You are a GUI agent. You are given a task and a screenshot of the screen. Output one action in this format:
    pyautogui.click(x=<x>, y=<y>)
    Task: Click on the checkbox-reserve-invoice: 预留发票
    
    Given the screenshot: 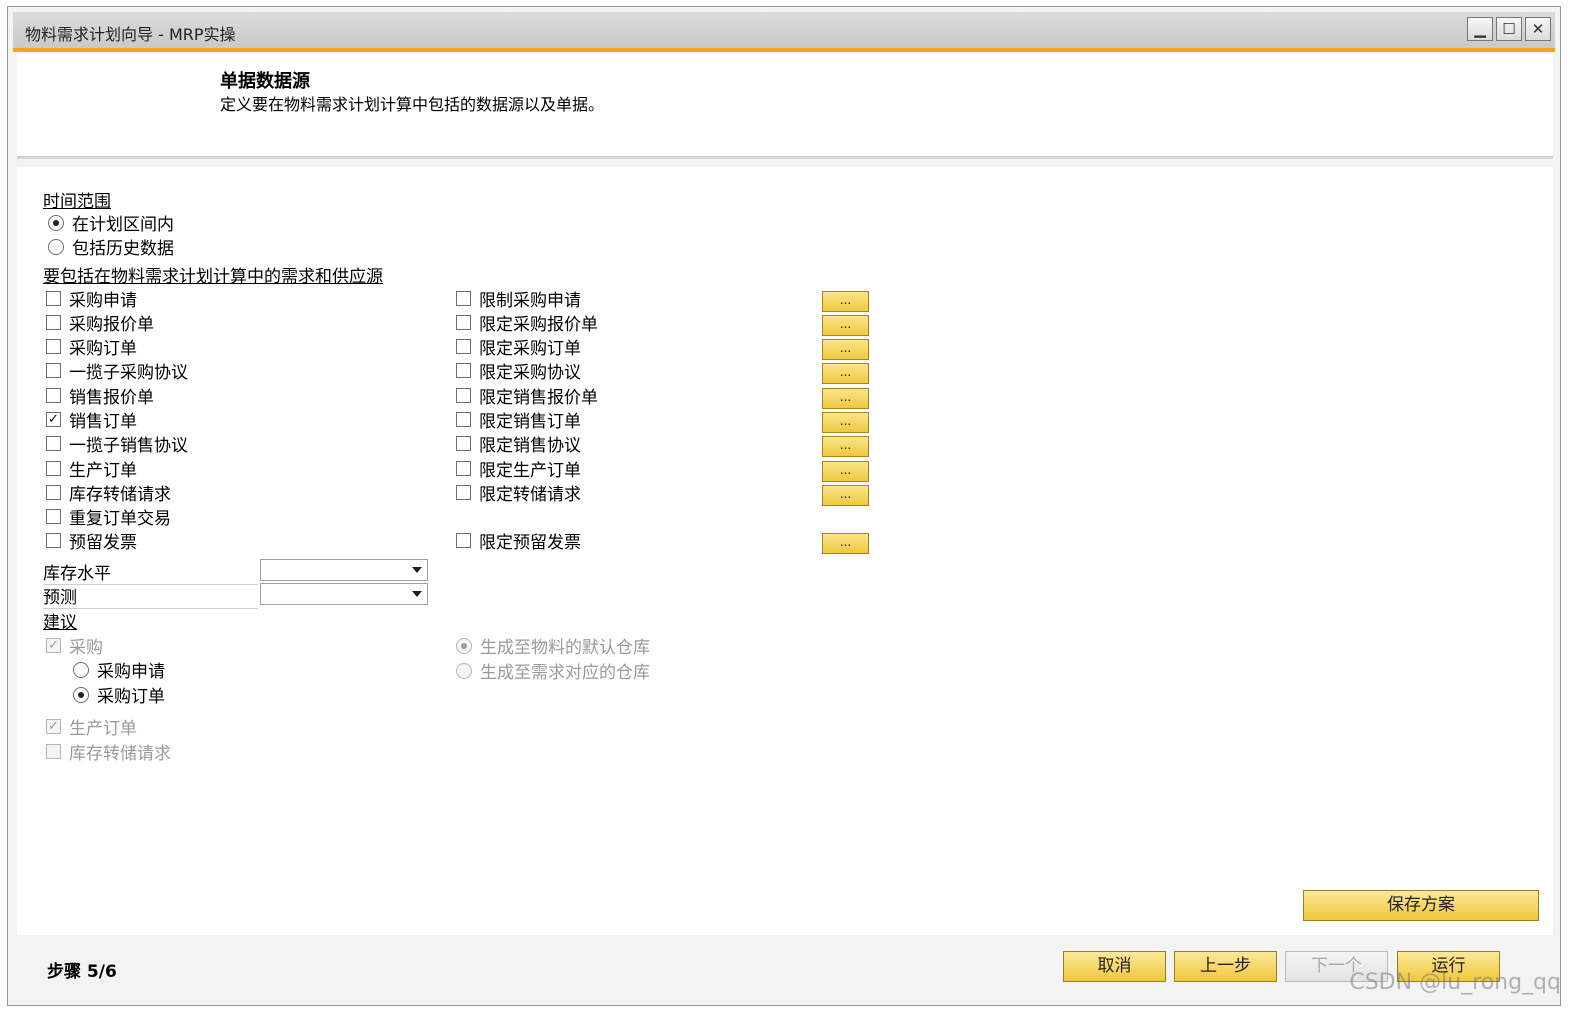 What is the action you would take?
    pyautogui.click(x=91, y=540)
    